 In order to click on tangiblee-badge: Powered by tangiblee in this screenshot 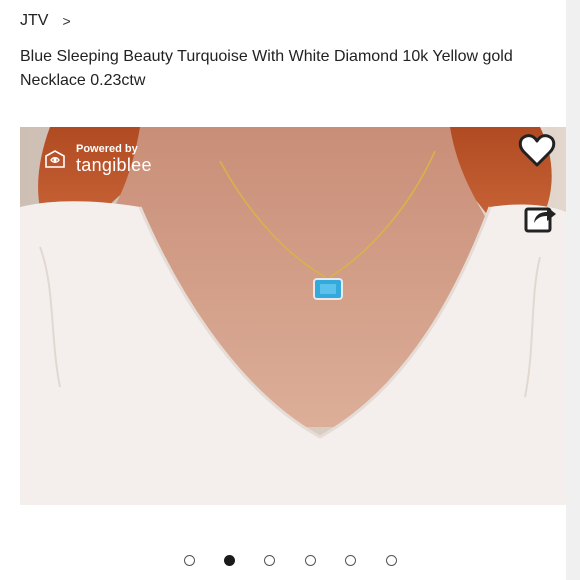, I will do `click(98, 159)`.